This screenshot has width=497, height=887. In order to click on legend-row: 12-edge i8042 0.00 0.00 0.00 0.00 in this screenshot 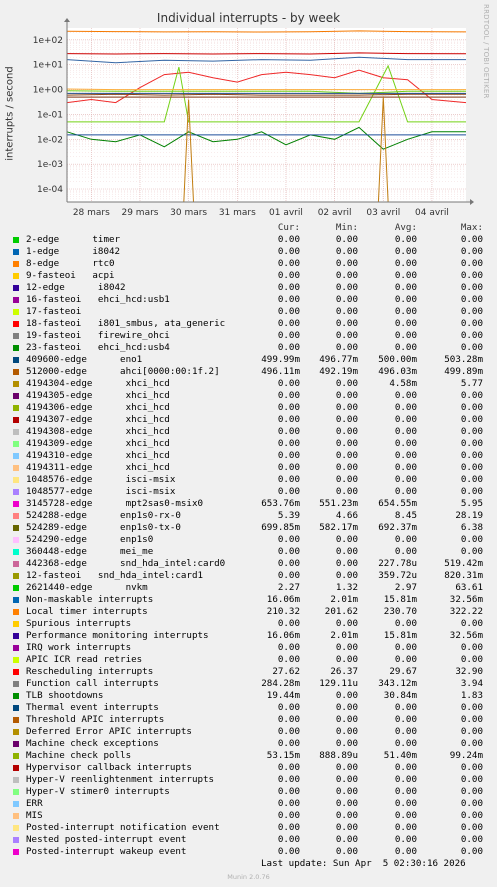, I will do `click(248, 288)`.